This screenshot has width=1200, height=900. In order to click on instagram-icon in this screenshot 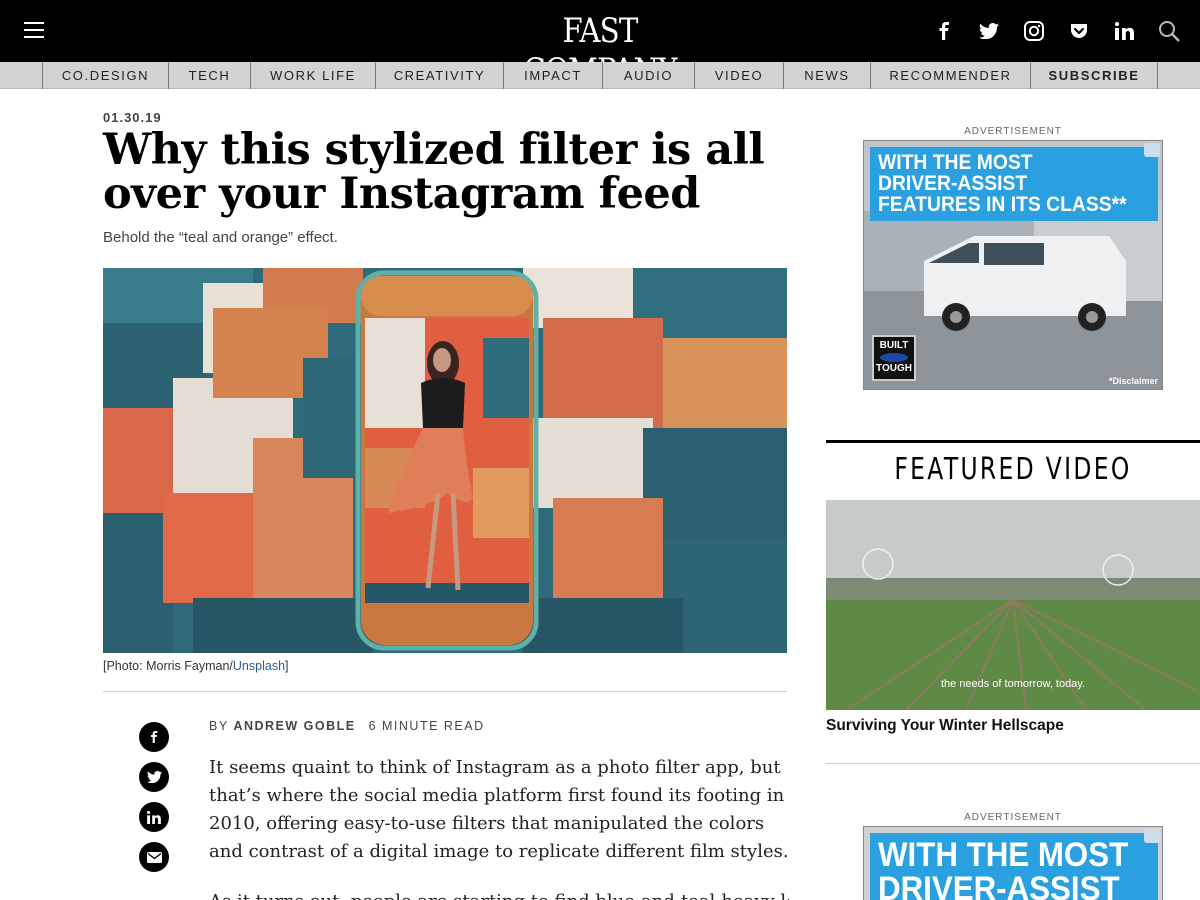, I will do `click(1034, 31)`.